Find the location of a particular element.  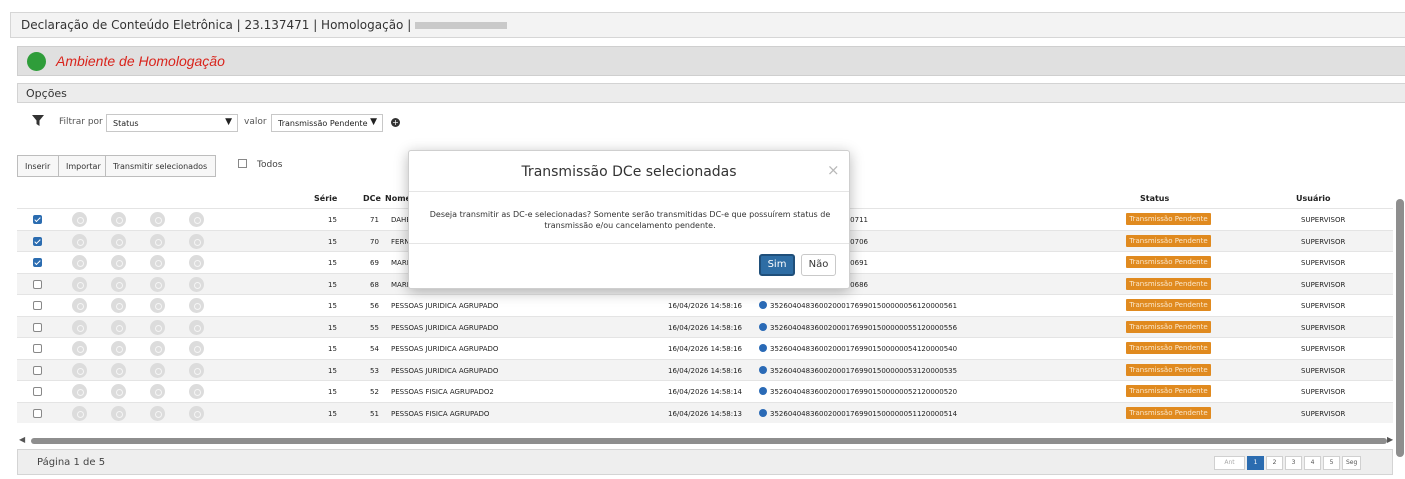

confirm-no-button: Não is located at coordinates (818, 265).